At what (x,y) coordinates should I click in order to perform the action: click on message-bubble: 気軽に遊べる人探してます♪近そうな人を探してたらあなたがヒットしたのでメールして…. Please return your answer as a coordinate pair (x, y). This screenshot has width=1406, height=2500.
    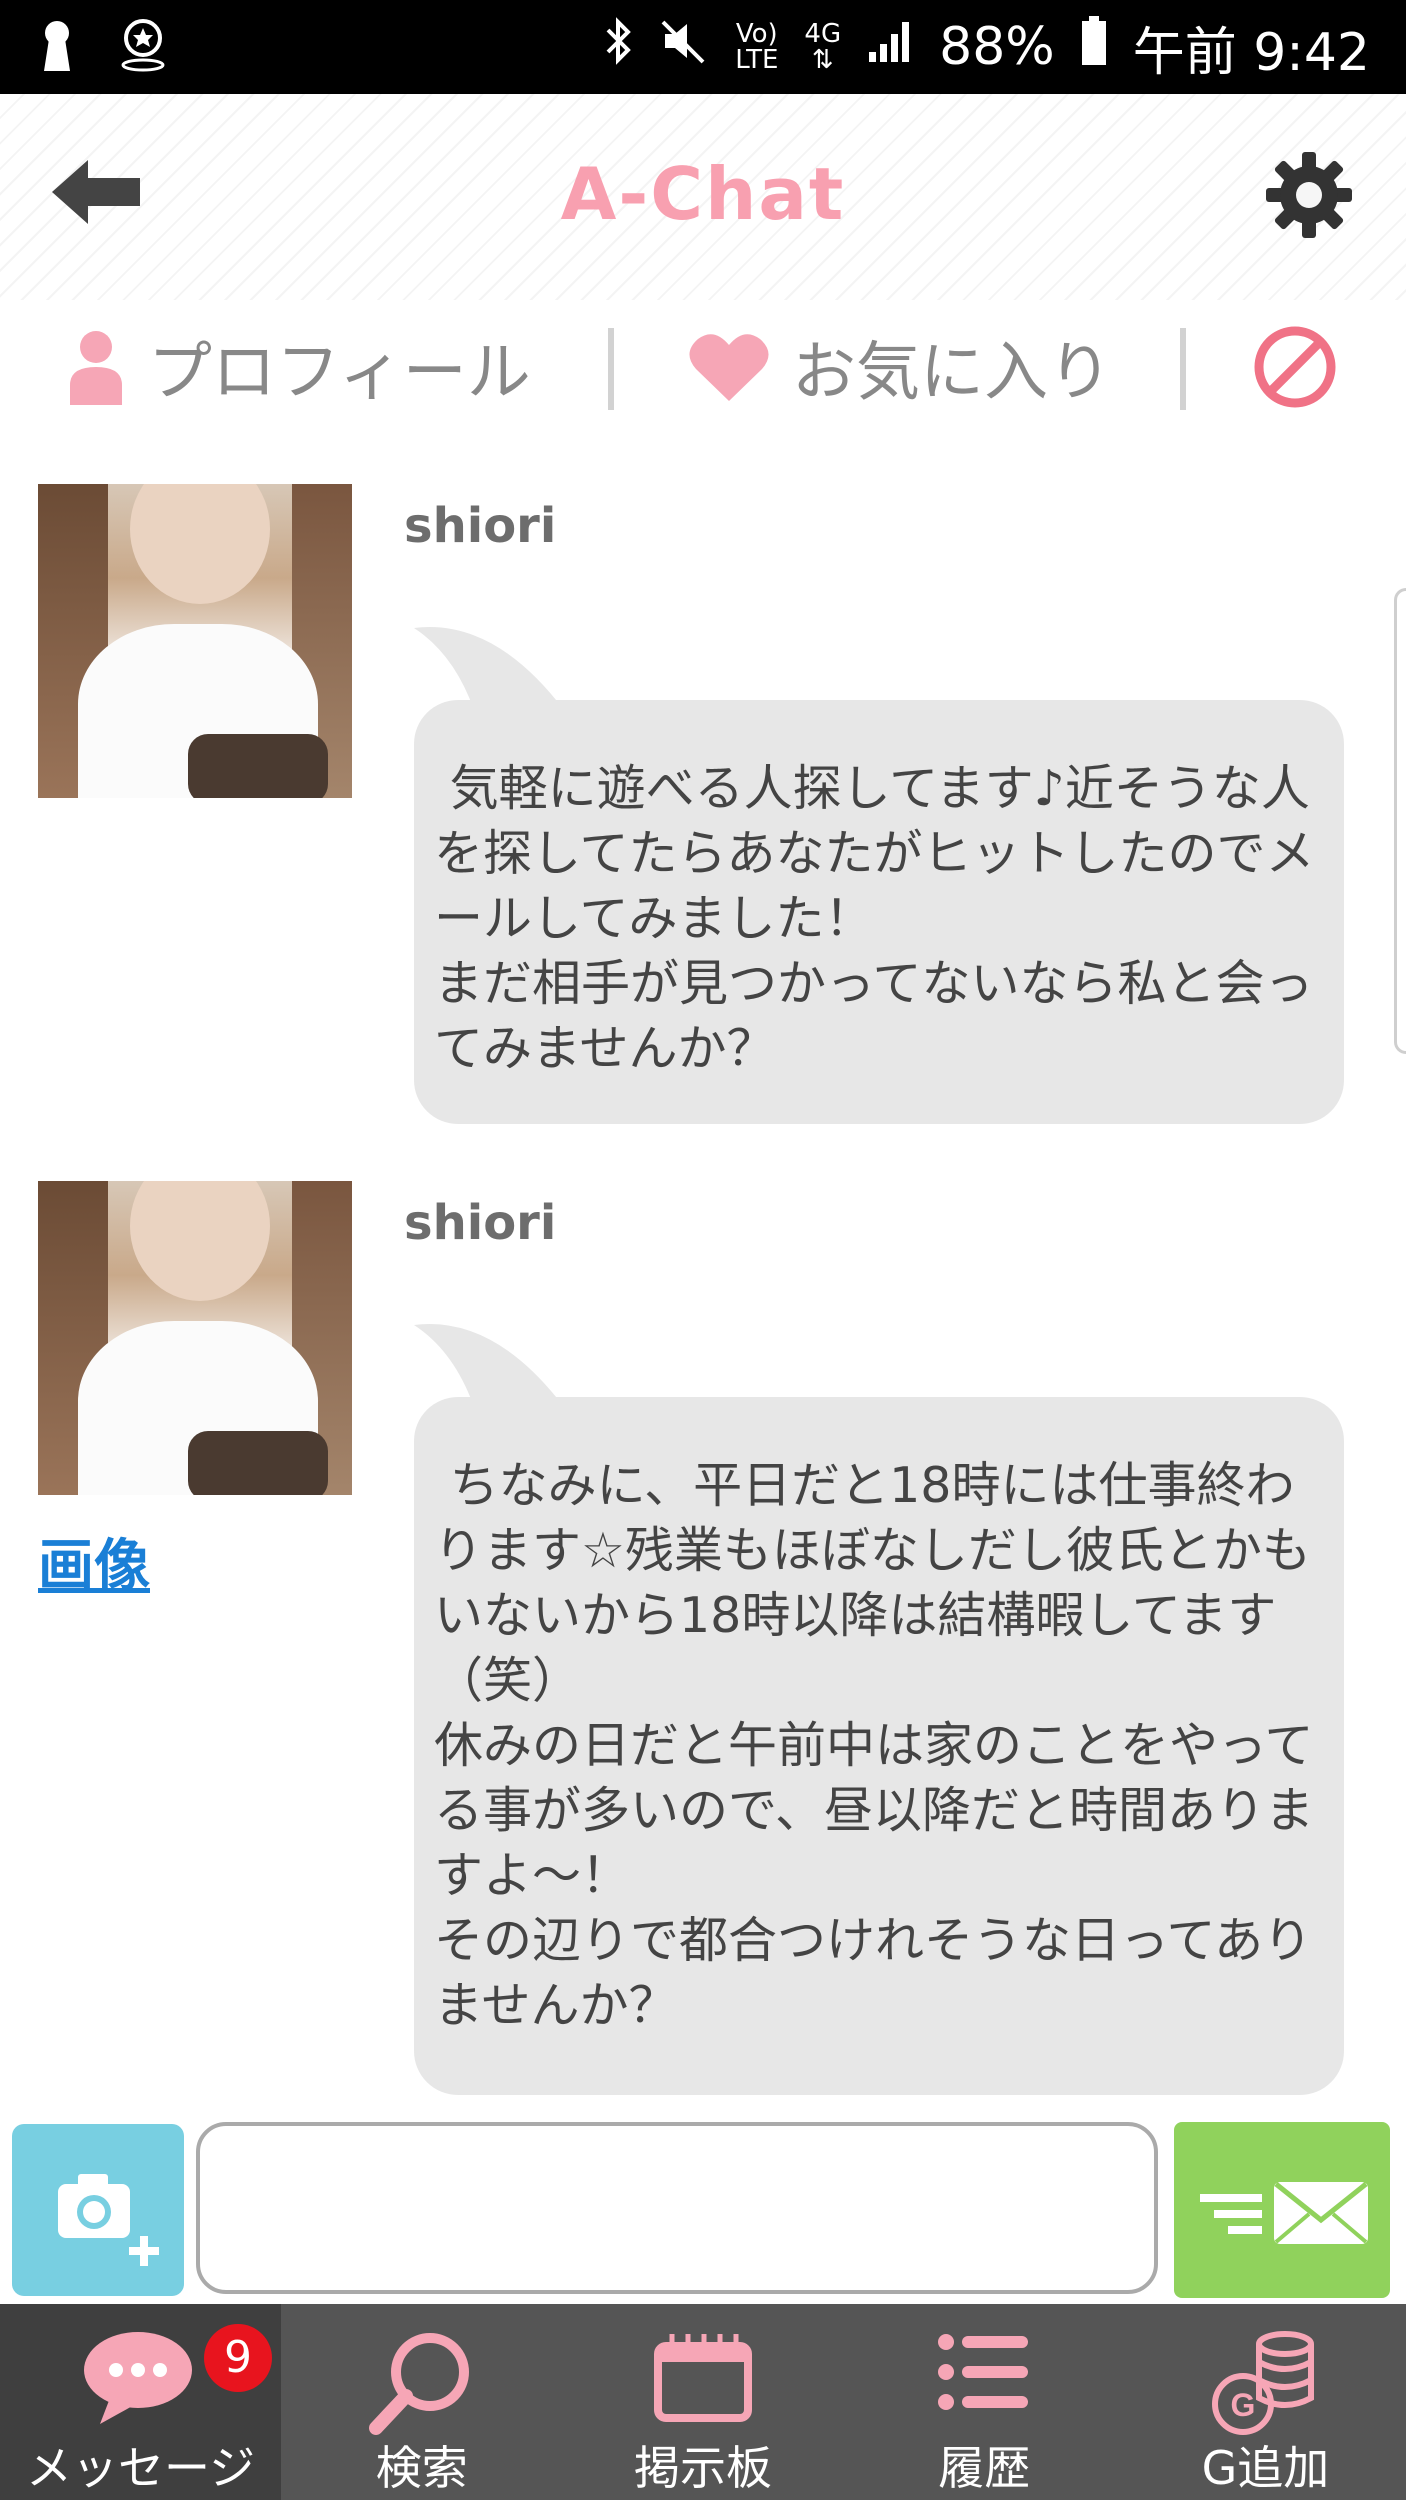
    Looking at the image, I should click on (879, 912).